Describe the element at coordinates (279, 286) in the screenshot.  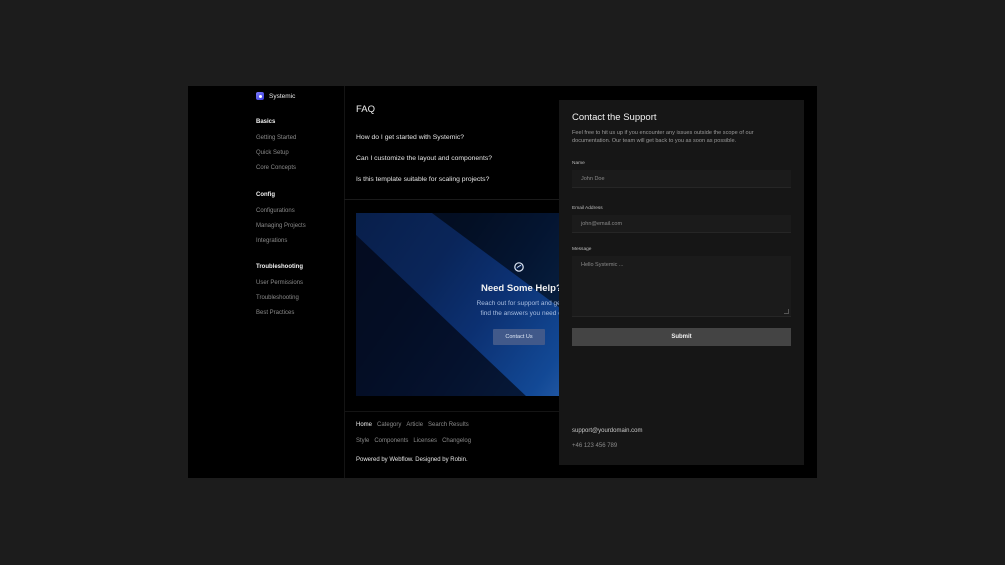
I see `sidebar-item-user-permissions: User Permissions` at that location.